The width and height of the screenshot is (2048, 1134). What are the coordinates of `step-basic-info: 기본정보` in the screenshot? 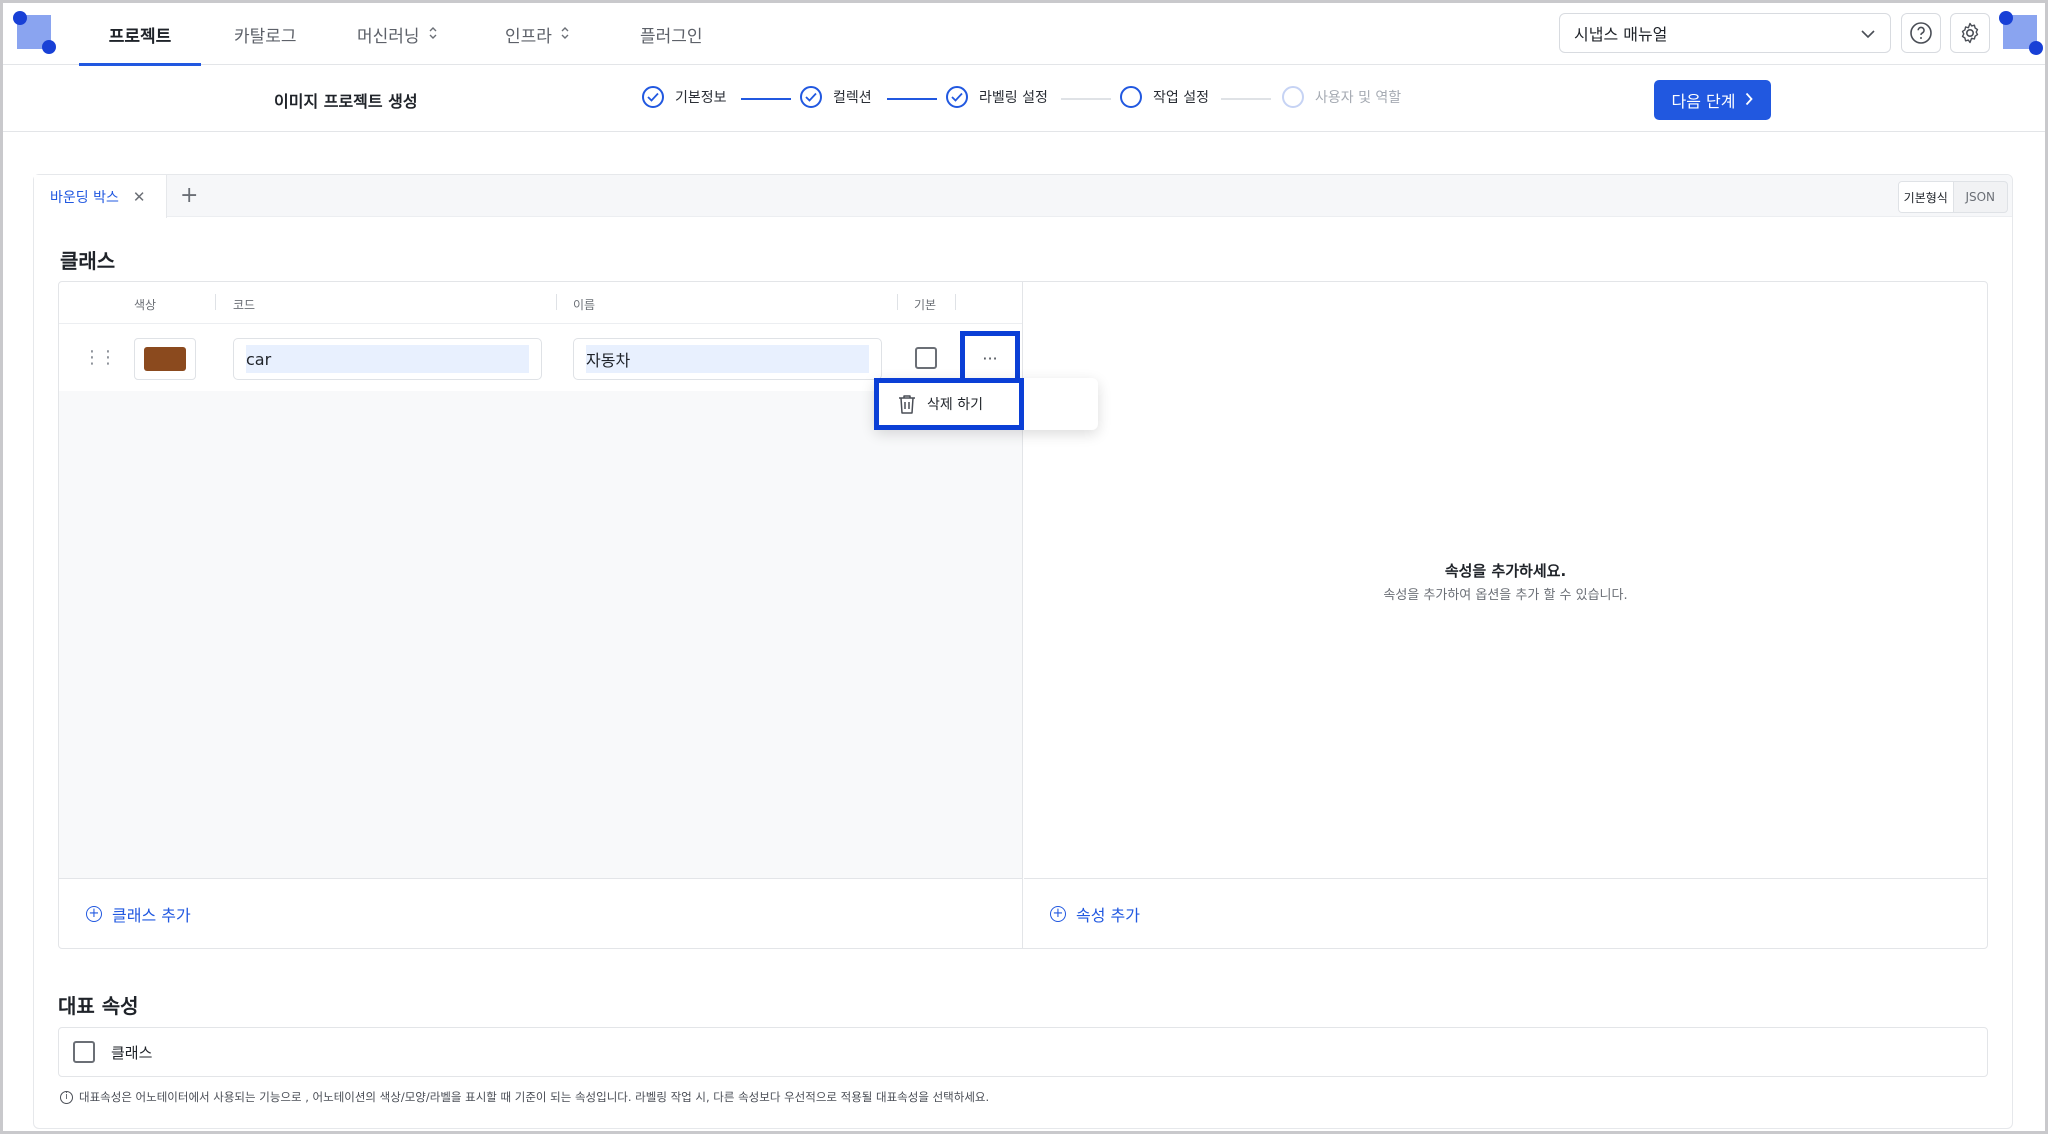 It's located at (684, 97).